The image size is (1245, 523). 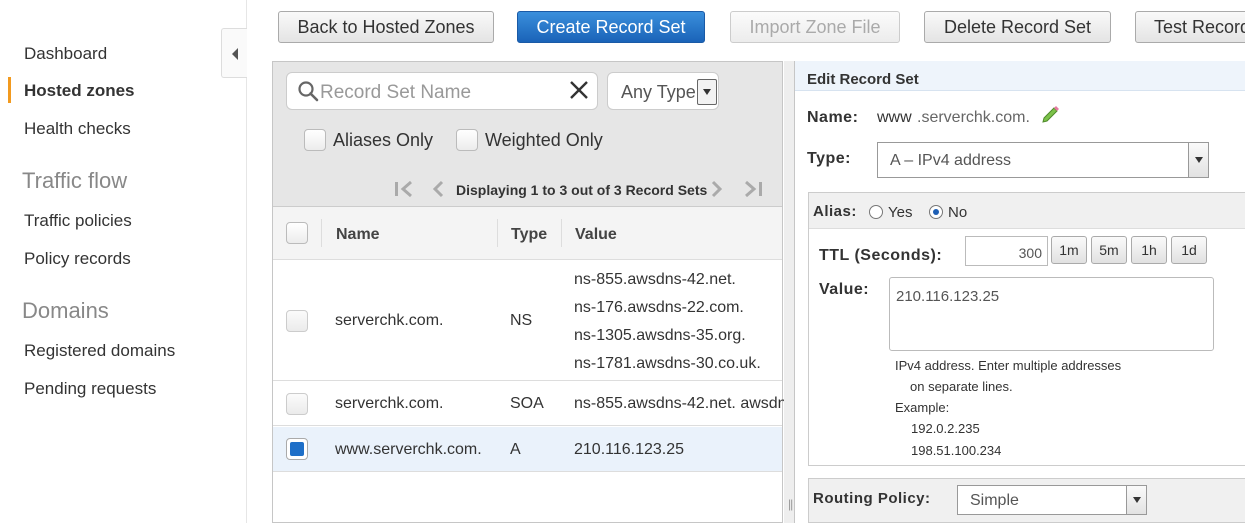 What do you see at coordinates (994, 500) in the screenshot?
I see `routing-policy-value: Simple` at bounding box center [994, 500].